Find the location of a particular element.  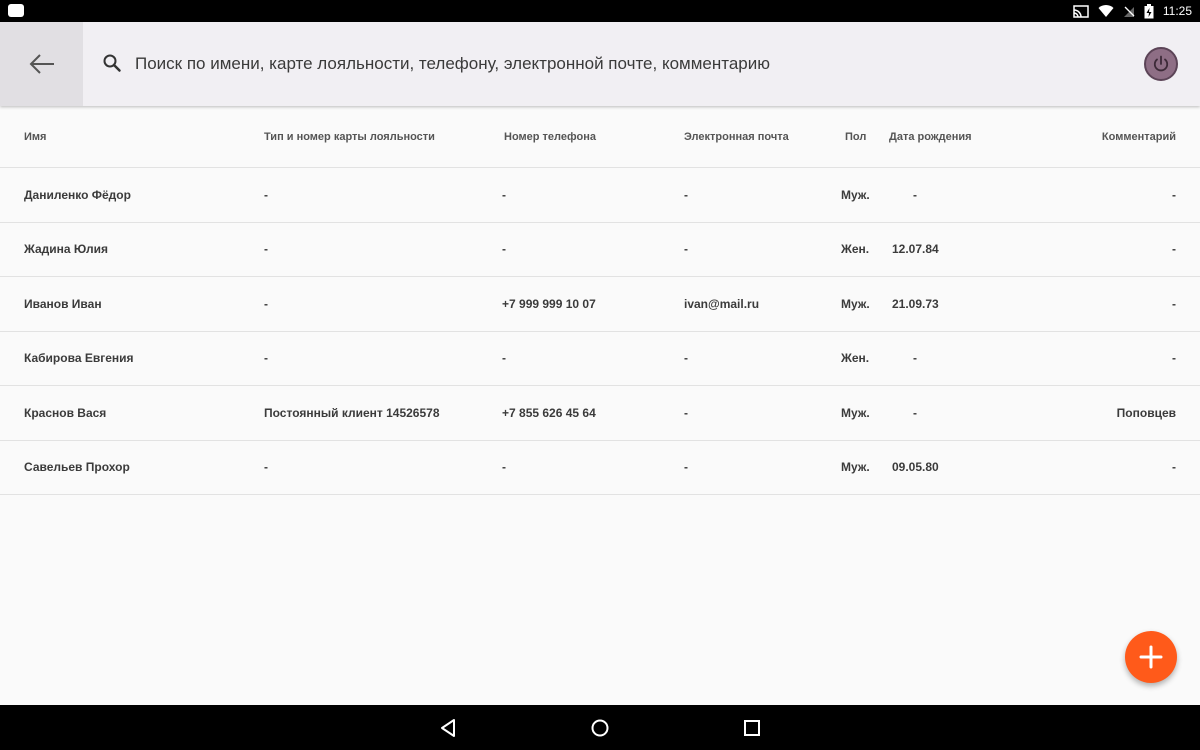

notification-icon is located at coordinates (16, 10).